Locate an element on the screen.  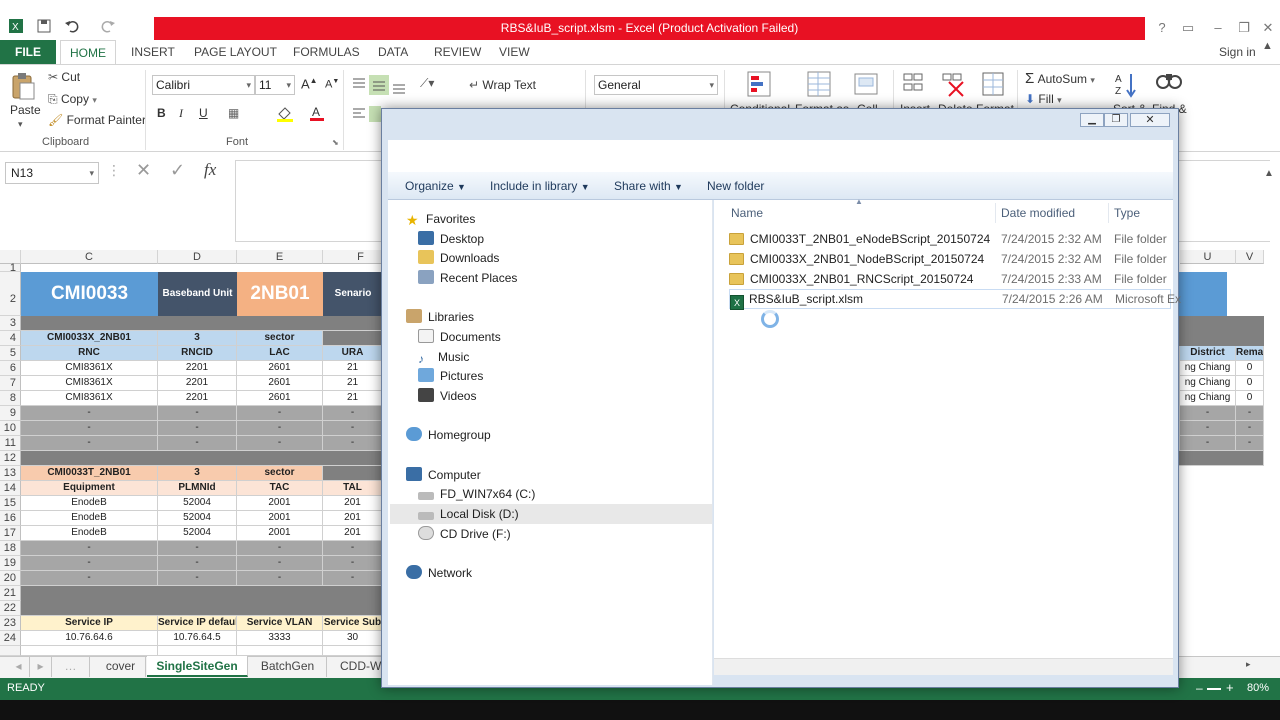
sheet-tab-singlesitegen: SingleSiteGen is located at coordinates (197, 666).